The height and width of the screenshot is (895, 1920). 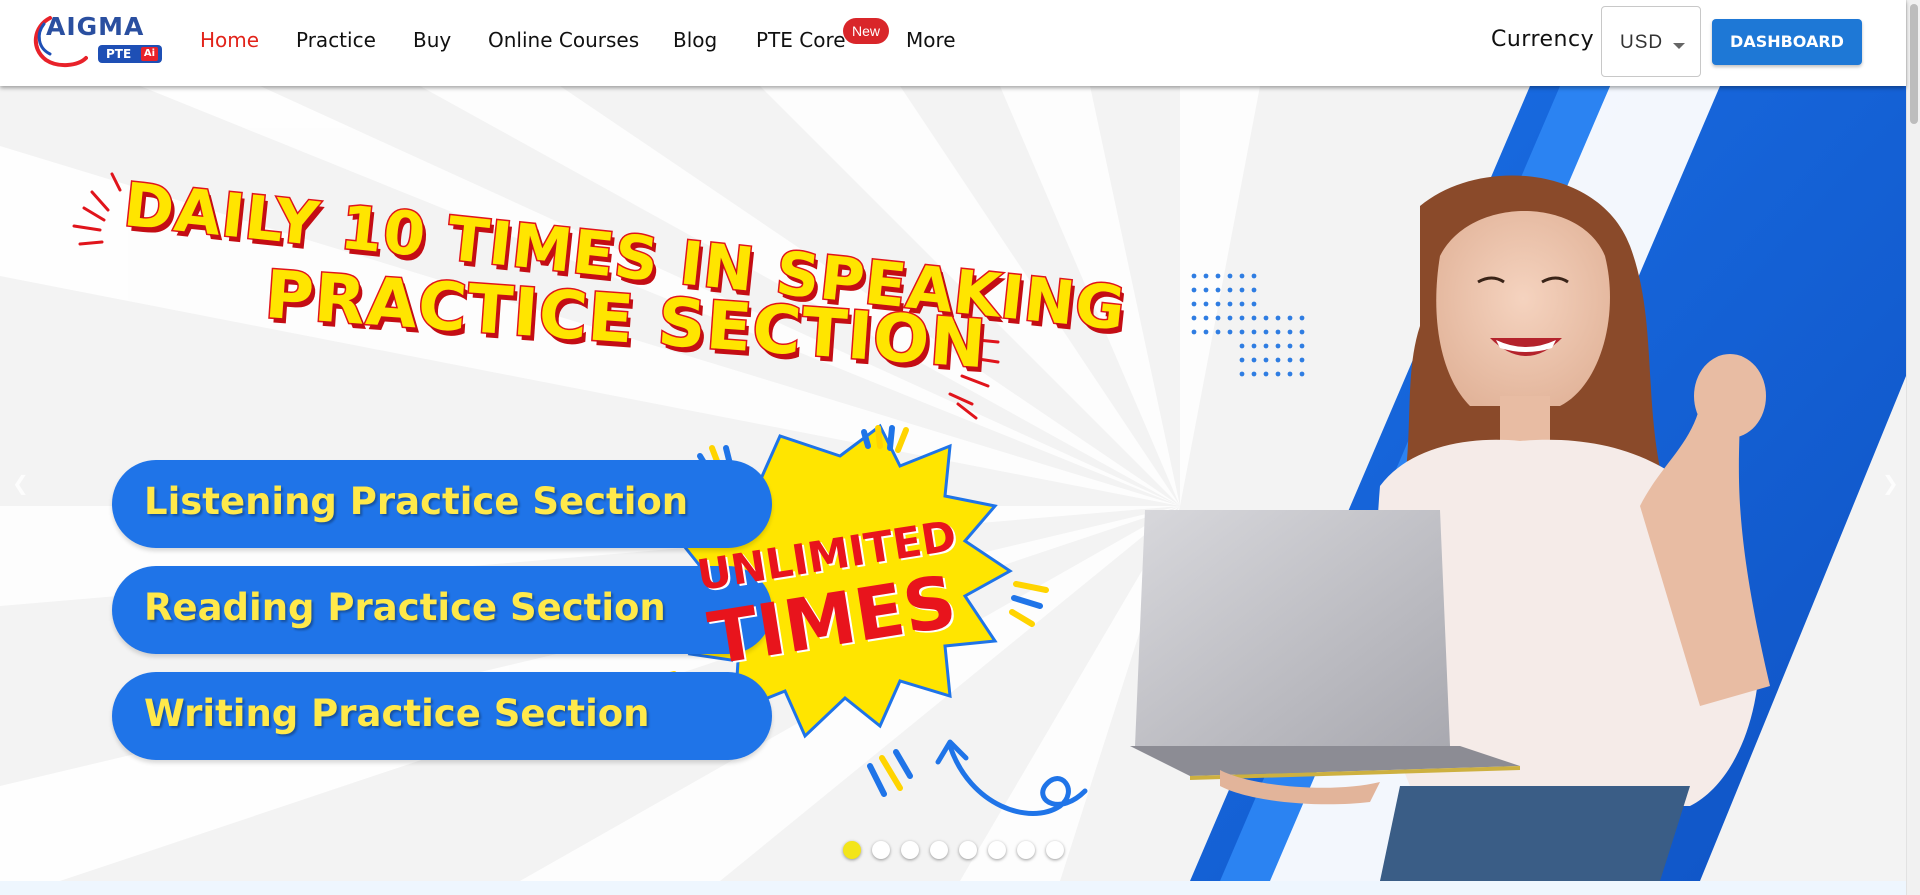 What do you see at coordinates (1890, 483) in the screenshot?
I see `carousel-next-icon: ❯` at bounding box center [1890, 483].